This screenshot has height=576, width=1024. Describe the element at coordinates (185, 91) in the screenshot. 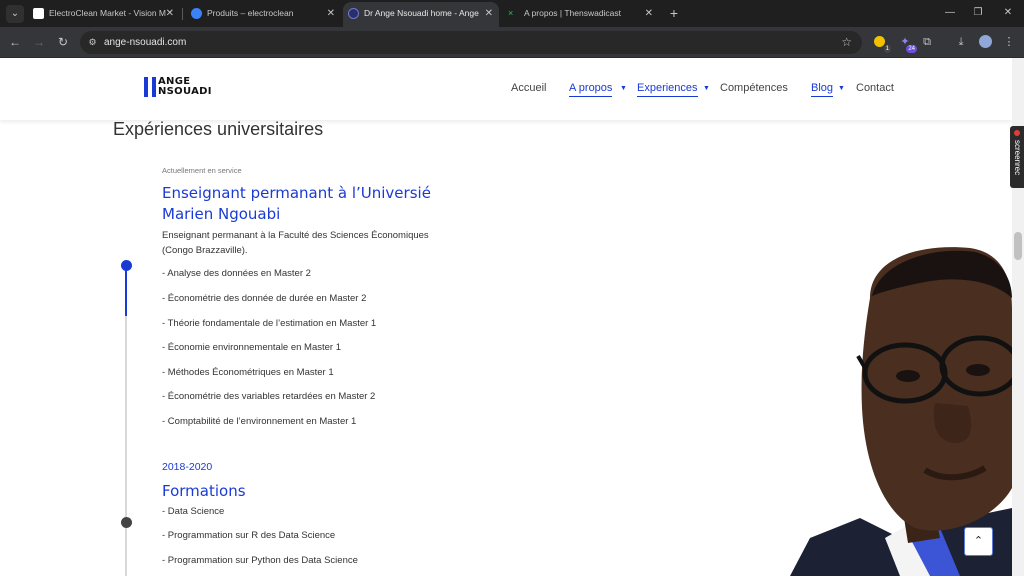

I see `logo-text-line2: NSOUADI` at that location.